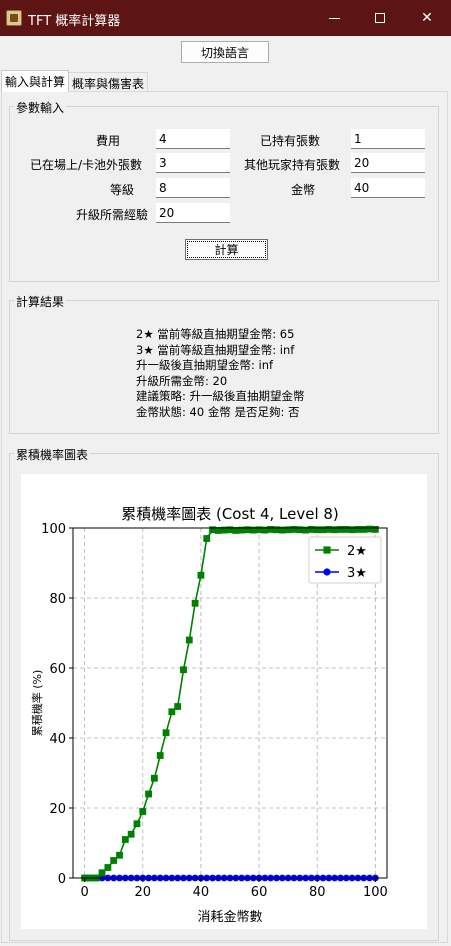 The image size is (451, 946). What do you see at coordinates (37, 703) in the screenshot?
I see `y-axis-label: 累積機率 (%)` at bounding box center [37, 703].